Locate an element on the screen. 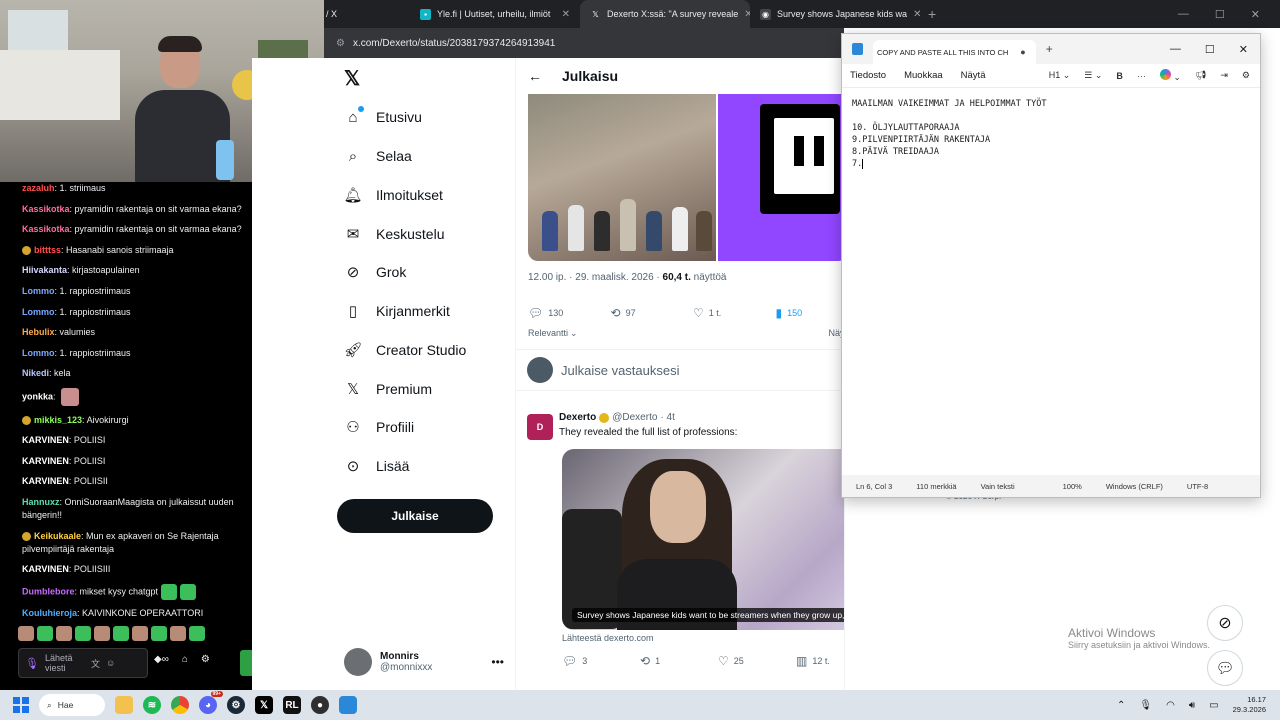 The height and width of the screenshot is (720, 1280). chat-username: yonkka is located at coordinates (37, 396).